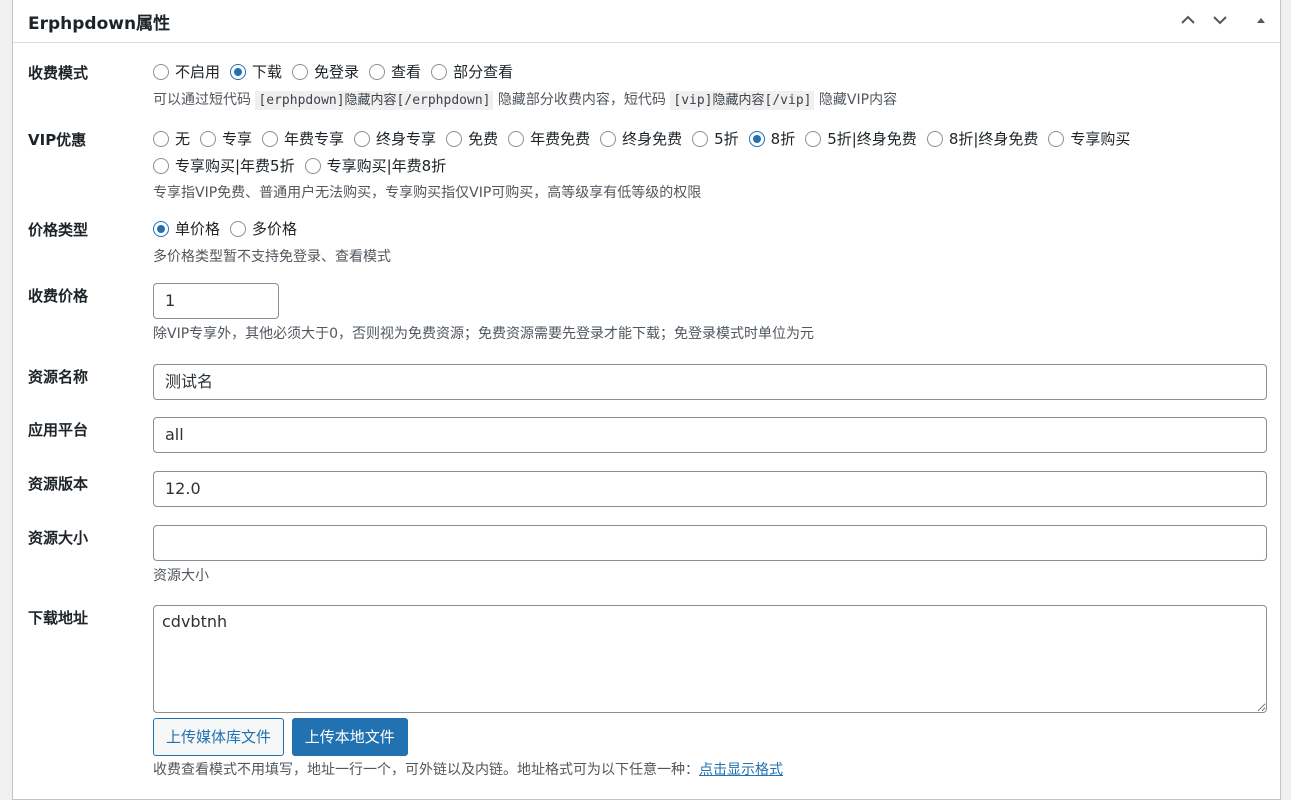 The image size is (1291, 800). I want to click on platform-input: all, so click(710, 435).